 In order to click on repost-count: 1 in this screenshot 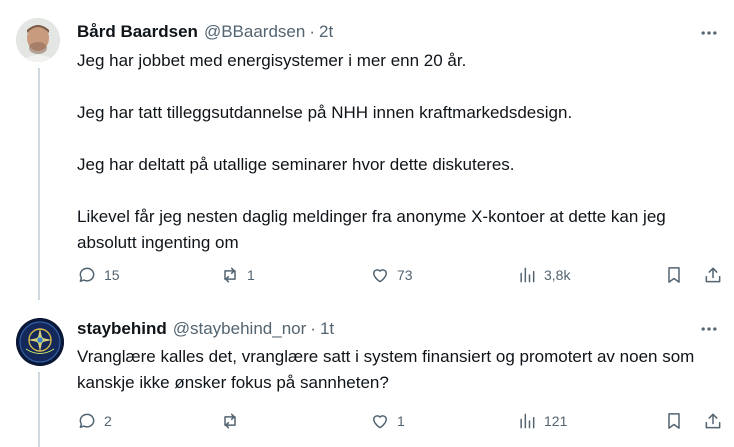, I will do `click(251, 275)`.